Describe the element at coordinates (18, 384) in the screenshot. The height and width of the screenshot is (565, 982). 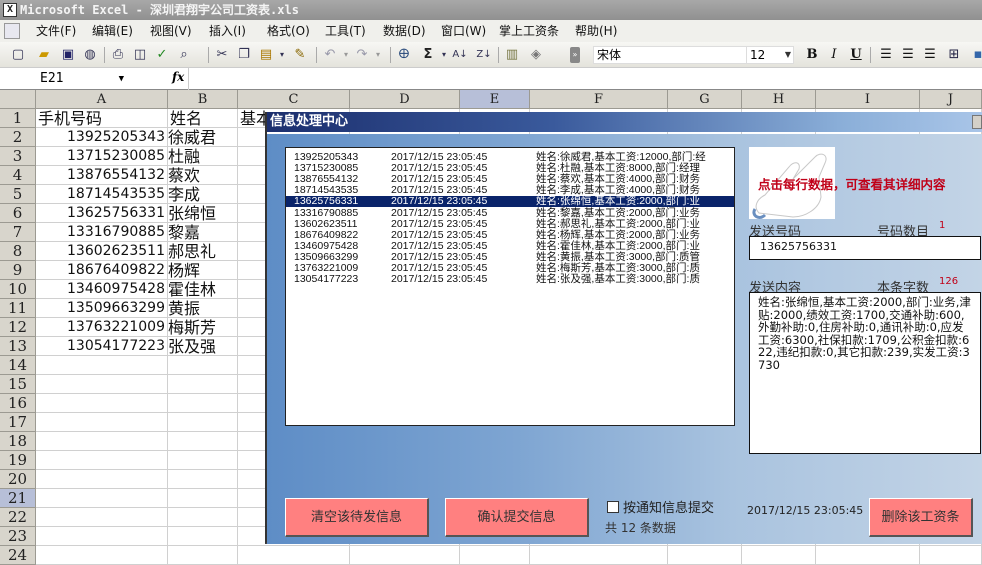
I see `row-header-15: 15` at that location.